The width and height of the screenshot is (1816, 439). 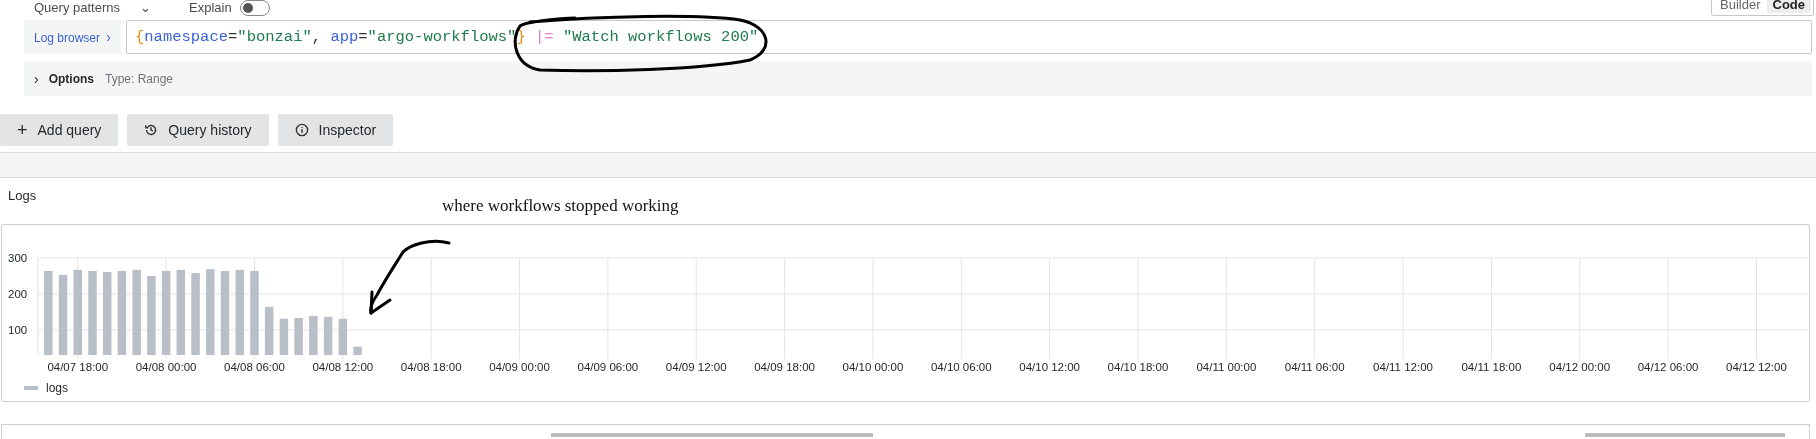 I want to click on y-tick-label: 300, so click(x=18, y=258).